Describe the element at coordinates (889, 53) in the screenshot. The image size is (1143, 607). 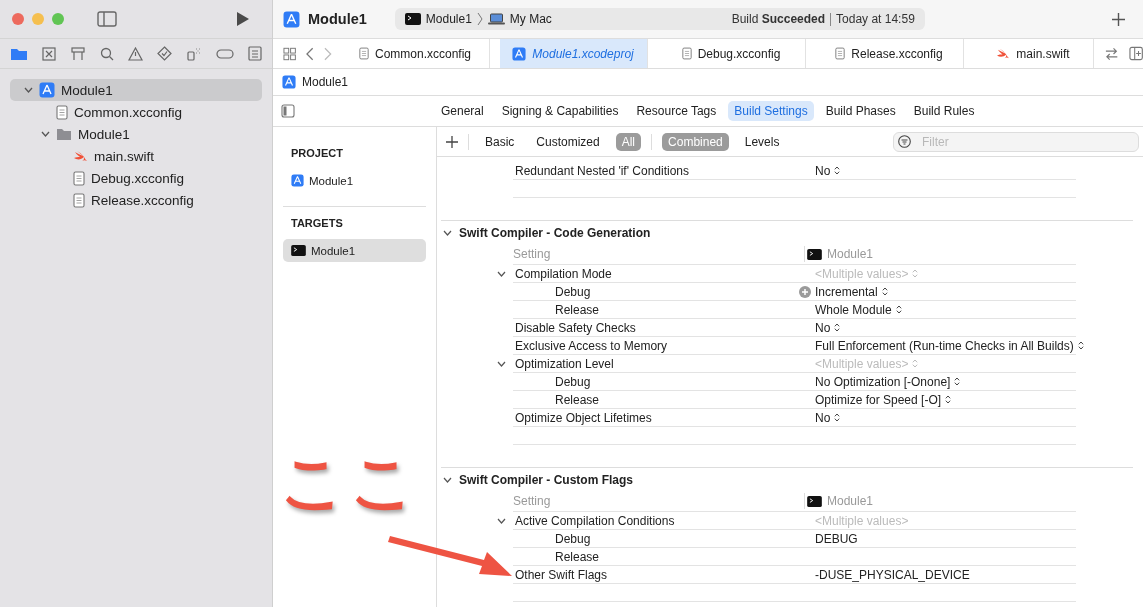
I see `editor-tab: Release.xcconfig` at that location.